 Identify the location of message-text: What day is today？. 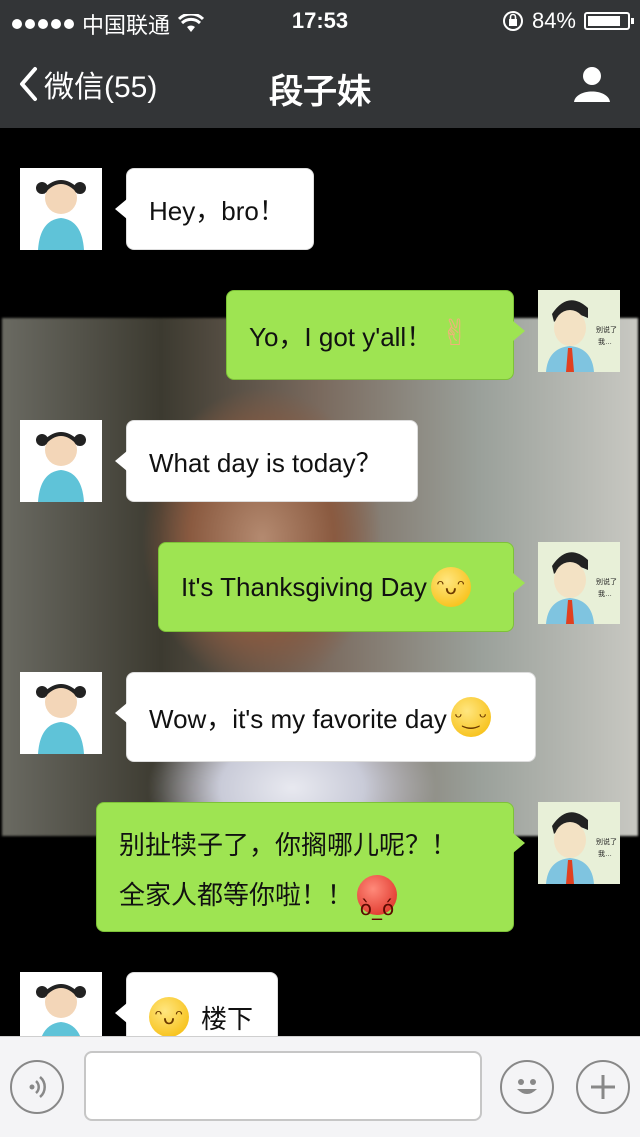
(265, 462).